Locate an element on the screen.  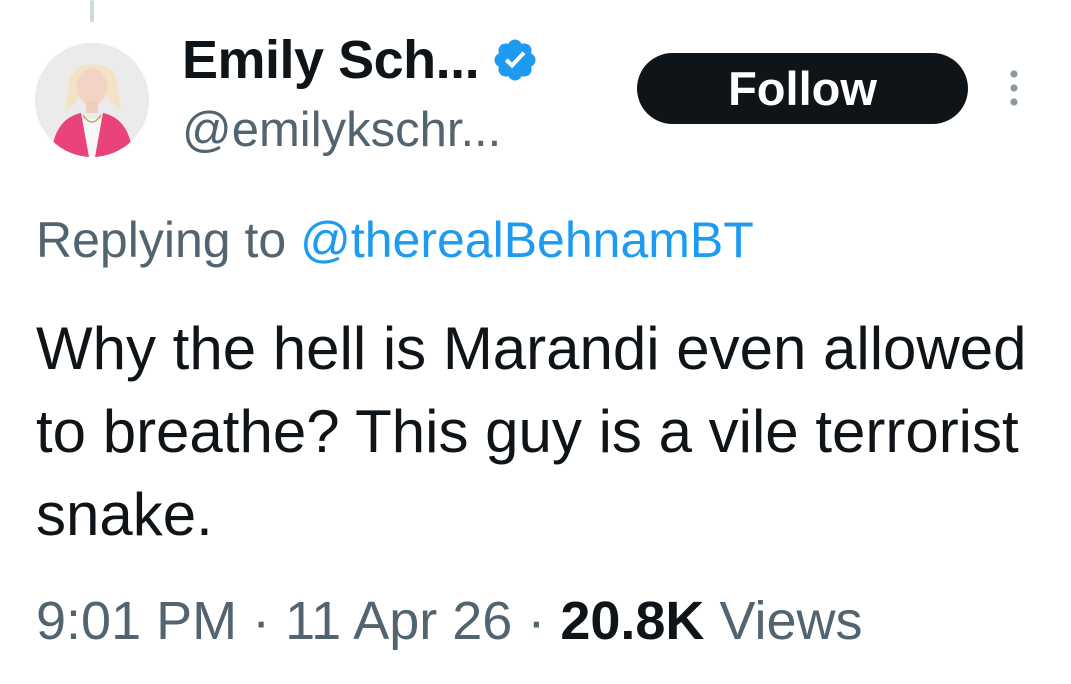
views-label: Views is located at coordinates (791, 621).